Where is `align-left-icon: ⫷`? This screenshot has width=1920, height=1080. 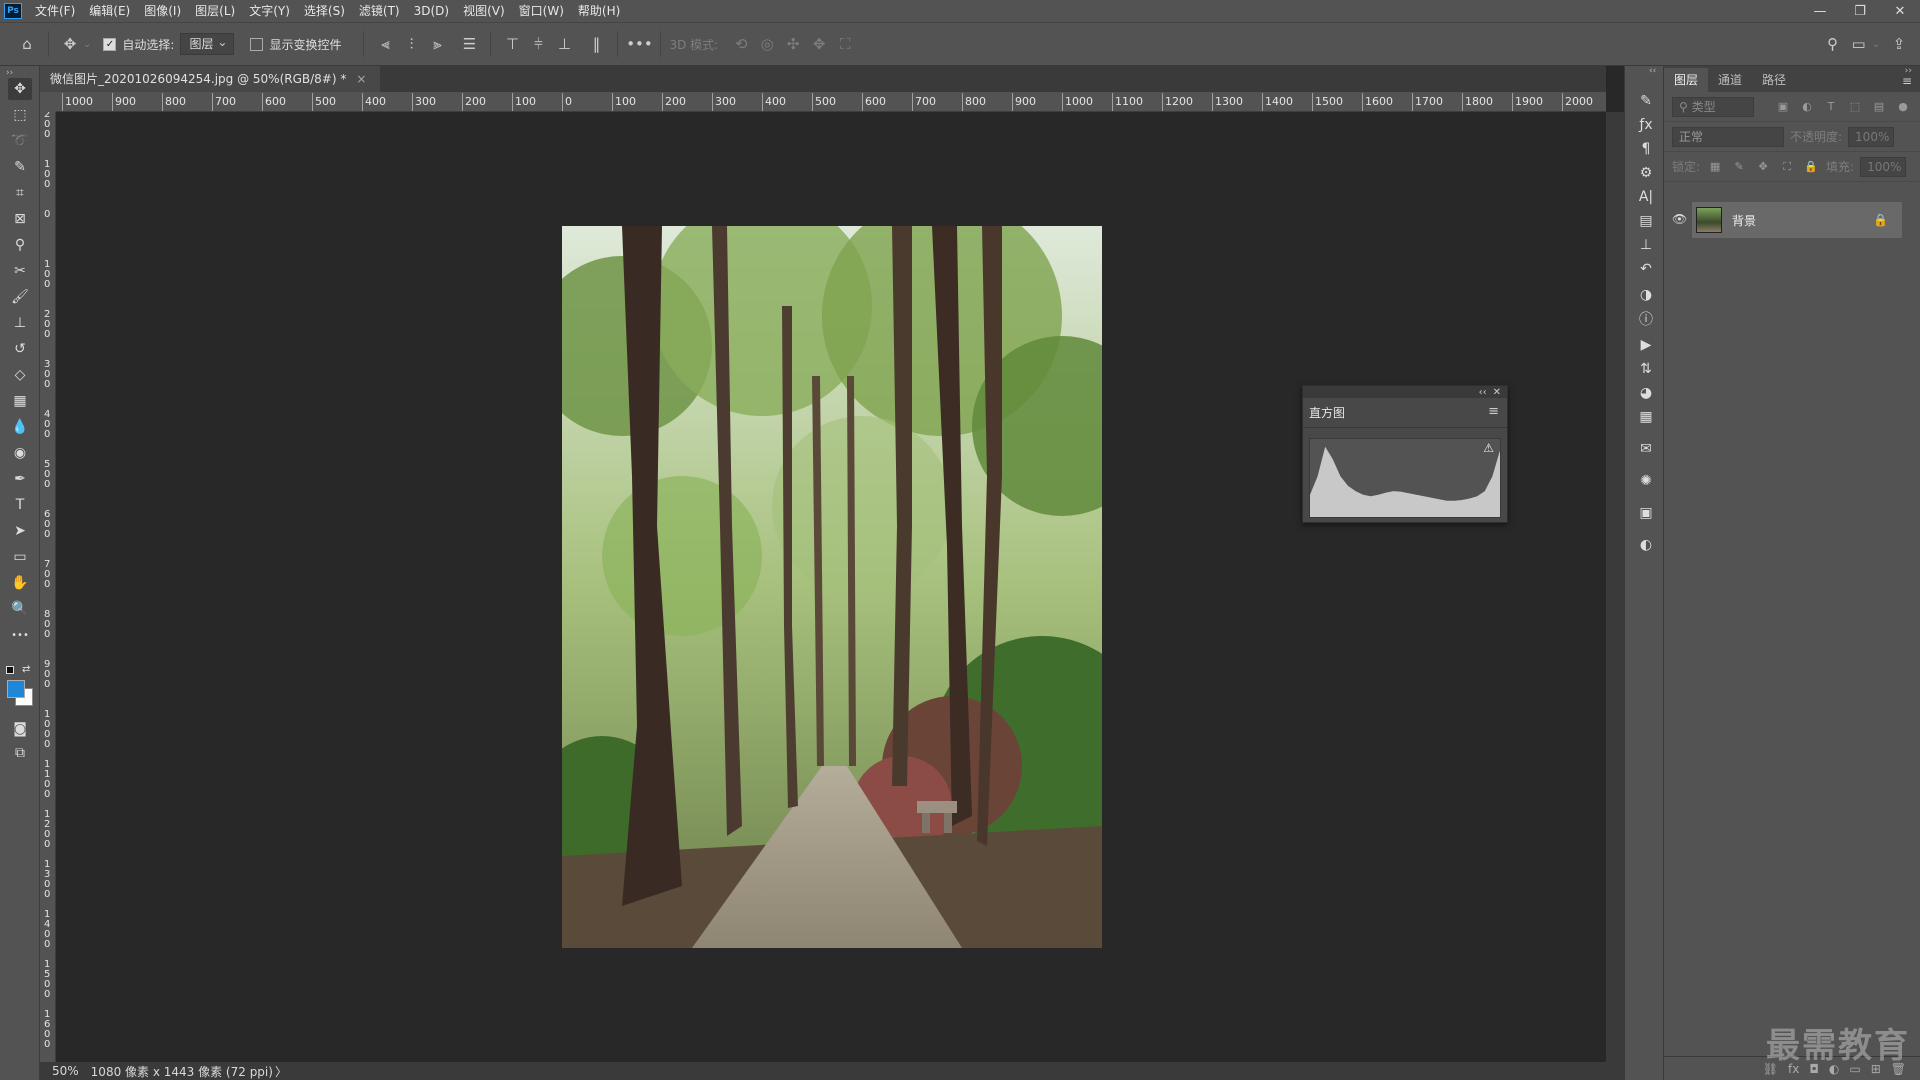
align-left-icon: ⫷ is located at coordinates (385, 44).